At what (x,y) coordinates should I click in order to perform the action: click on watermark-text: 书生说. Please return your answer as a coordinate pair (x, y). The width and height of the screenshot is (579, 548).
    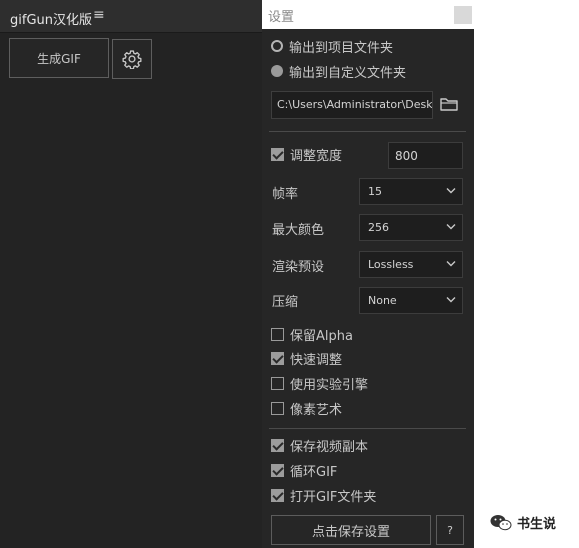
    Looking at the image, I should click on (537, 524).